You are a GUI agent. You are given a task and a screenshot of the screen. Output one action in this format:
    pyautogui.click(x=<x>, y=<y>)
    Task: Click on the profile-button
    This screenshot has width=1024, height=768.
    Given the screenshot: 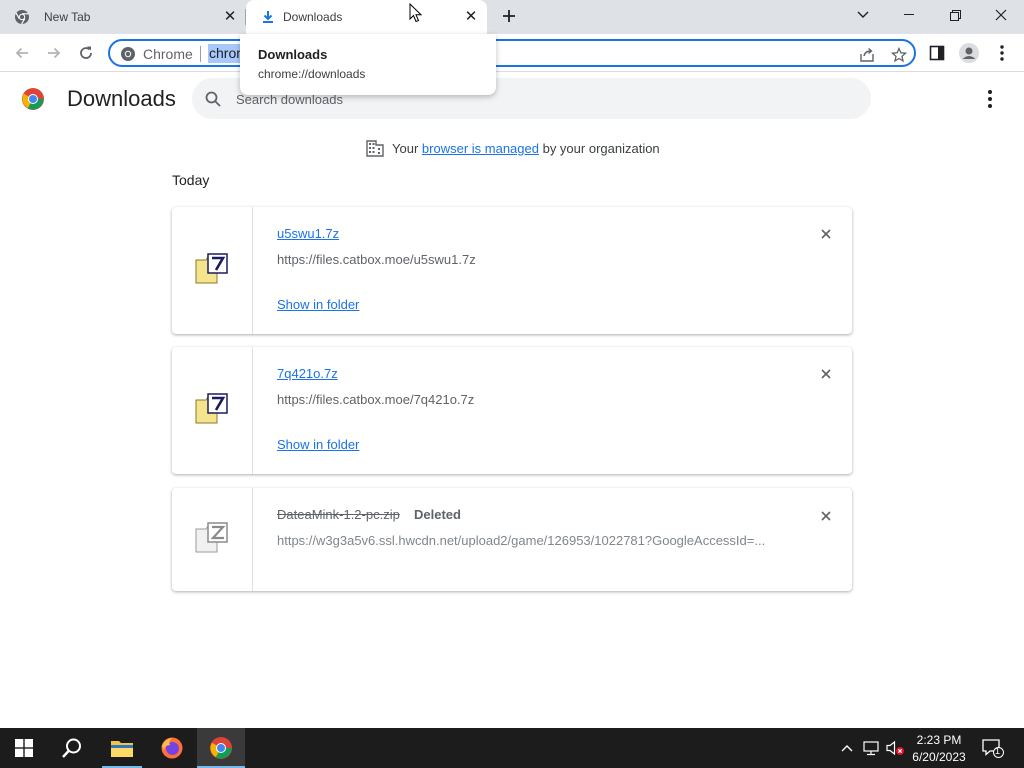 What is the action you would take?
    pyautogui.click(x=969, y=53)
    